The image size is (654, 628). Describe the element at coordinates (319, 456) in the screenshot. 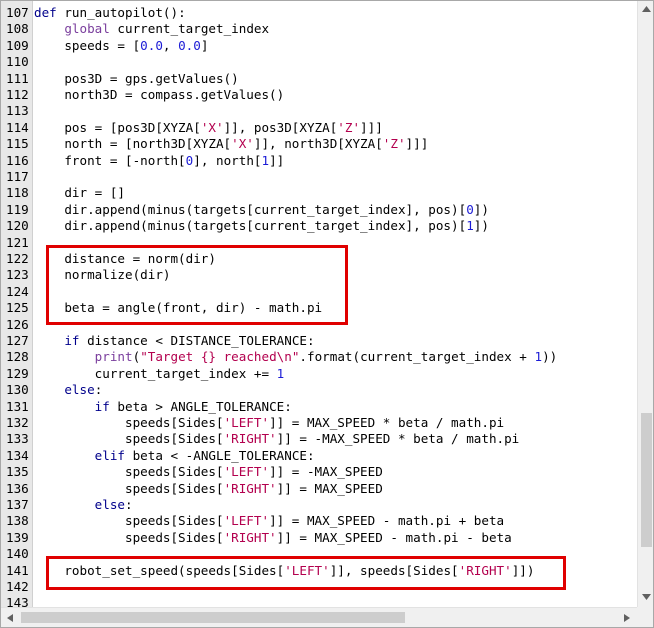

I see `code-line: 134 elif beta < -ANGLE_TOLERANCE:` at that location.